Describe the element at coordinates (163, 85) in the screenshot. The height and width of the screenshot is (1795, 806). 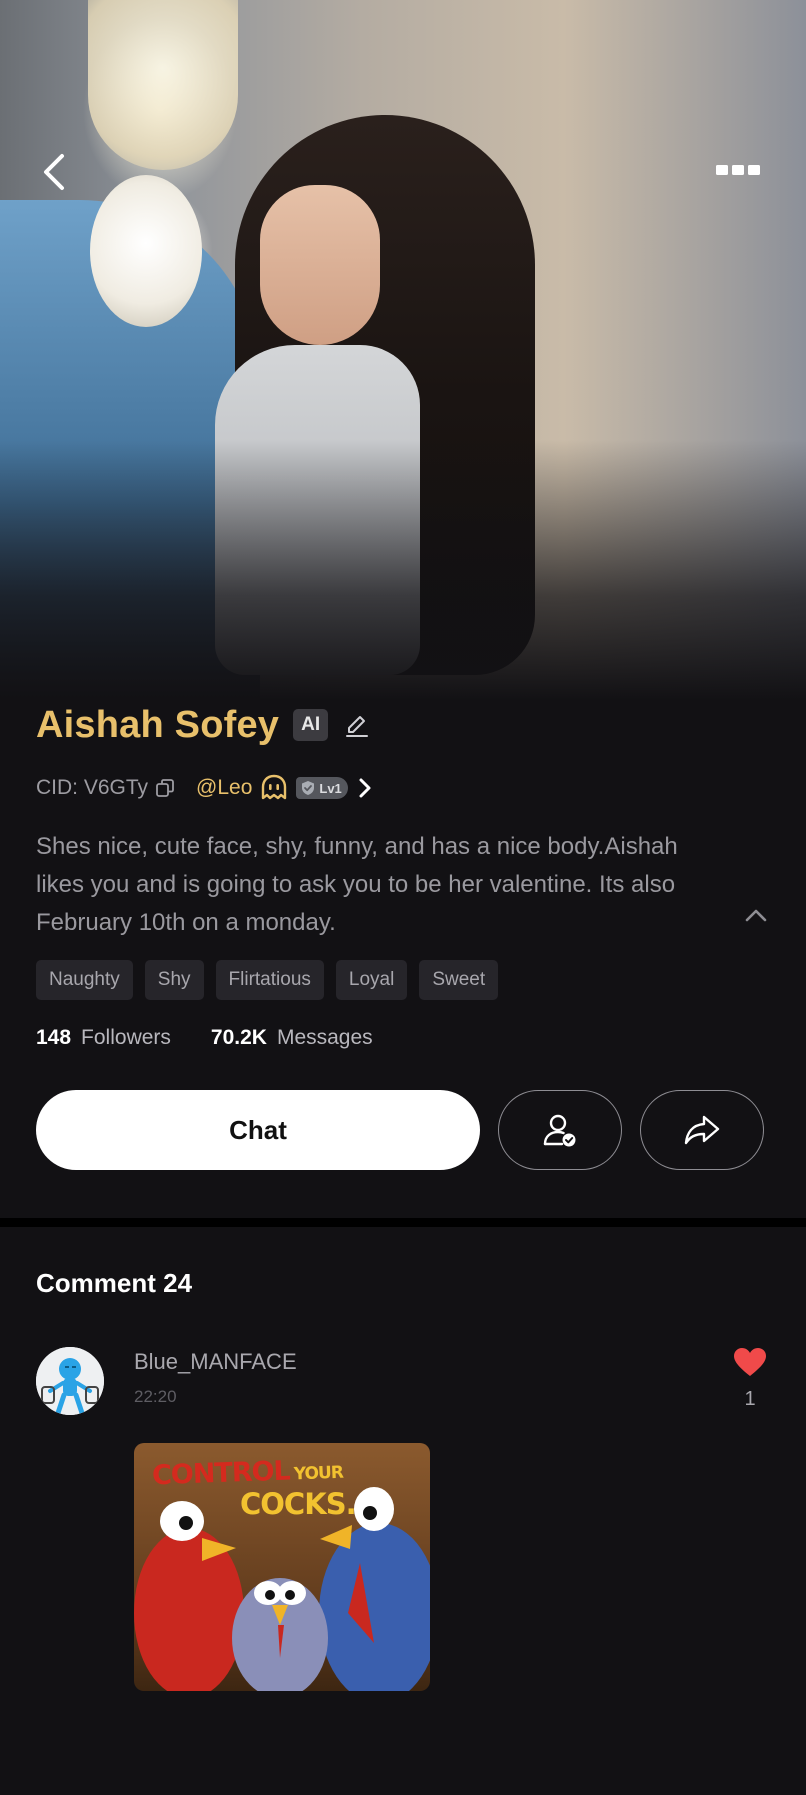
I see `hero-lamp` at that location.